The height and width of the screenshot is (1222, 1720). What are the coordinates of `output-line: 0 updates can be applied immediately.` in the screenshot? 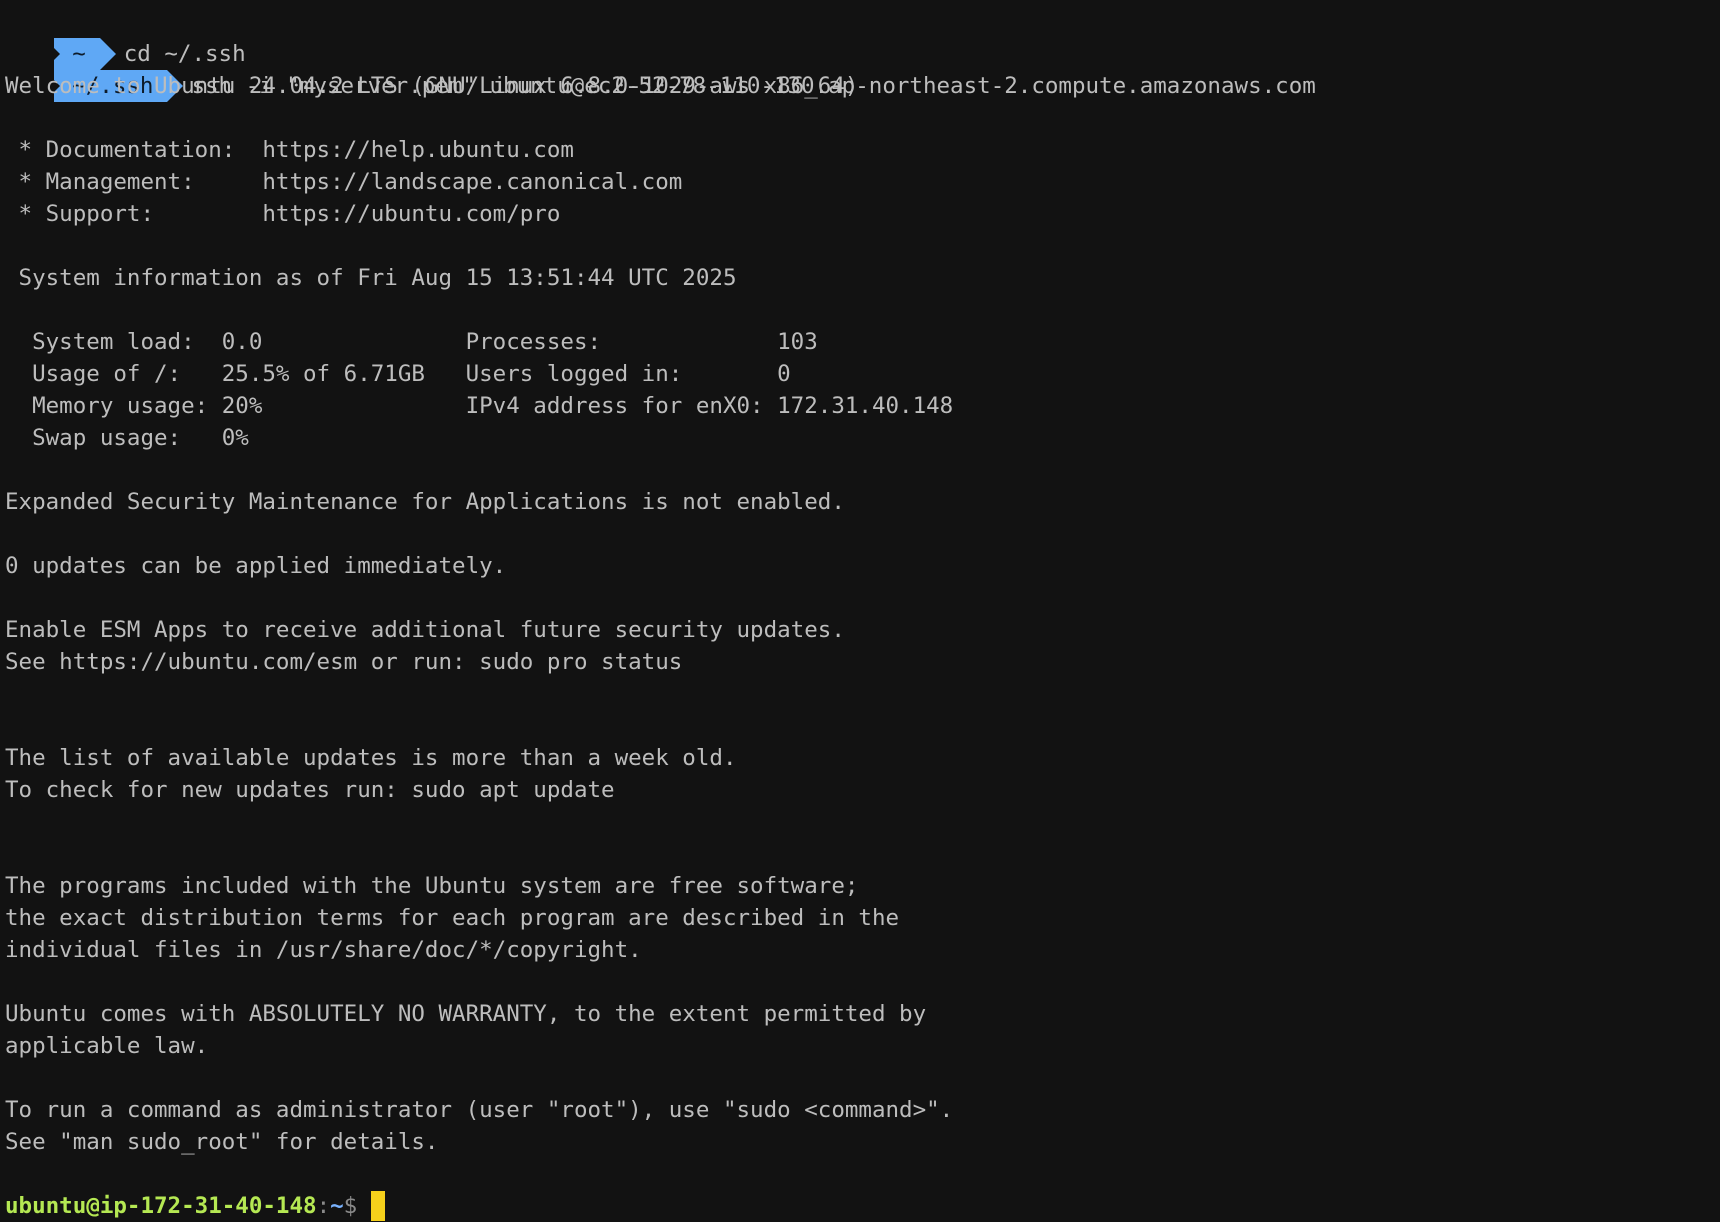 It's located at (256, 566).